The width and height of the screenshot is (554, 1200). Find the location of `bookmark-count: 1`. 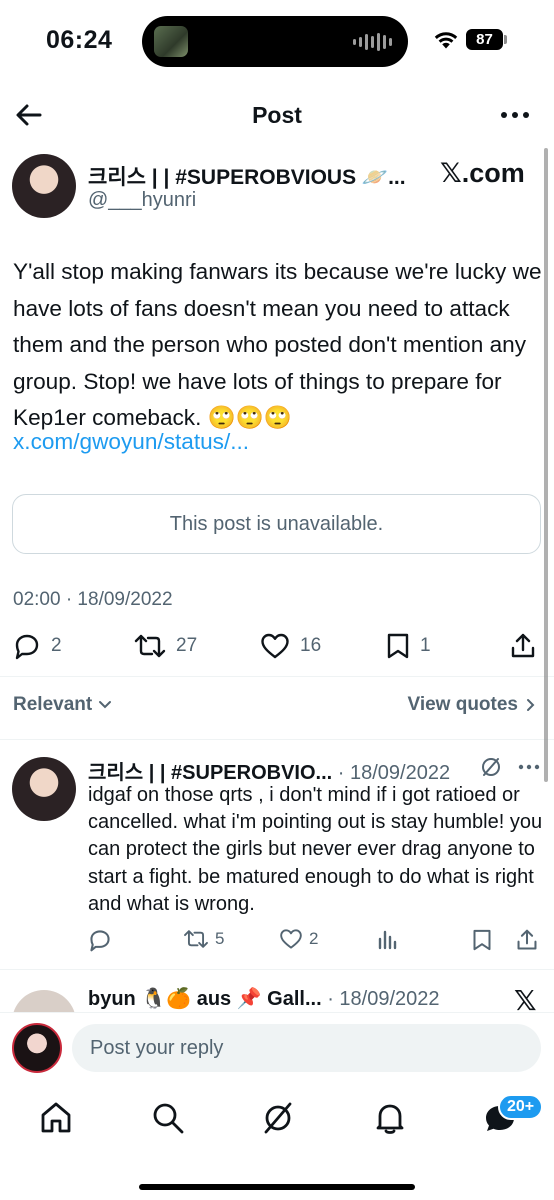

bookmark-count: 1 is located at coordinates (425, 645).